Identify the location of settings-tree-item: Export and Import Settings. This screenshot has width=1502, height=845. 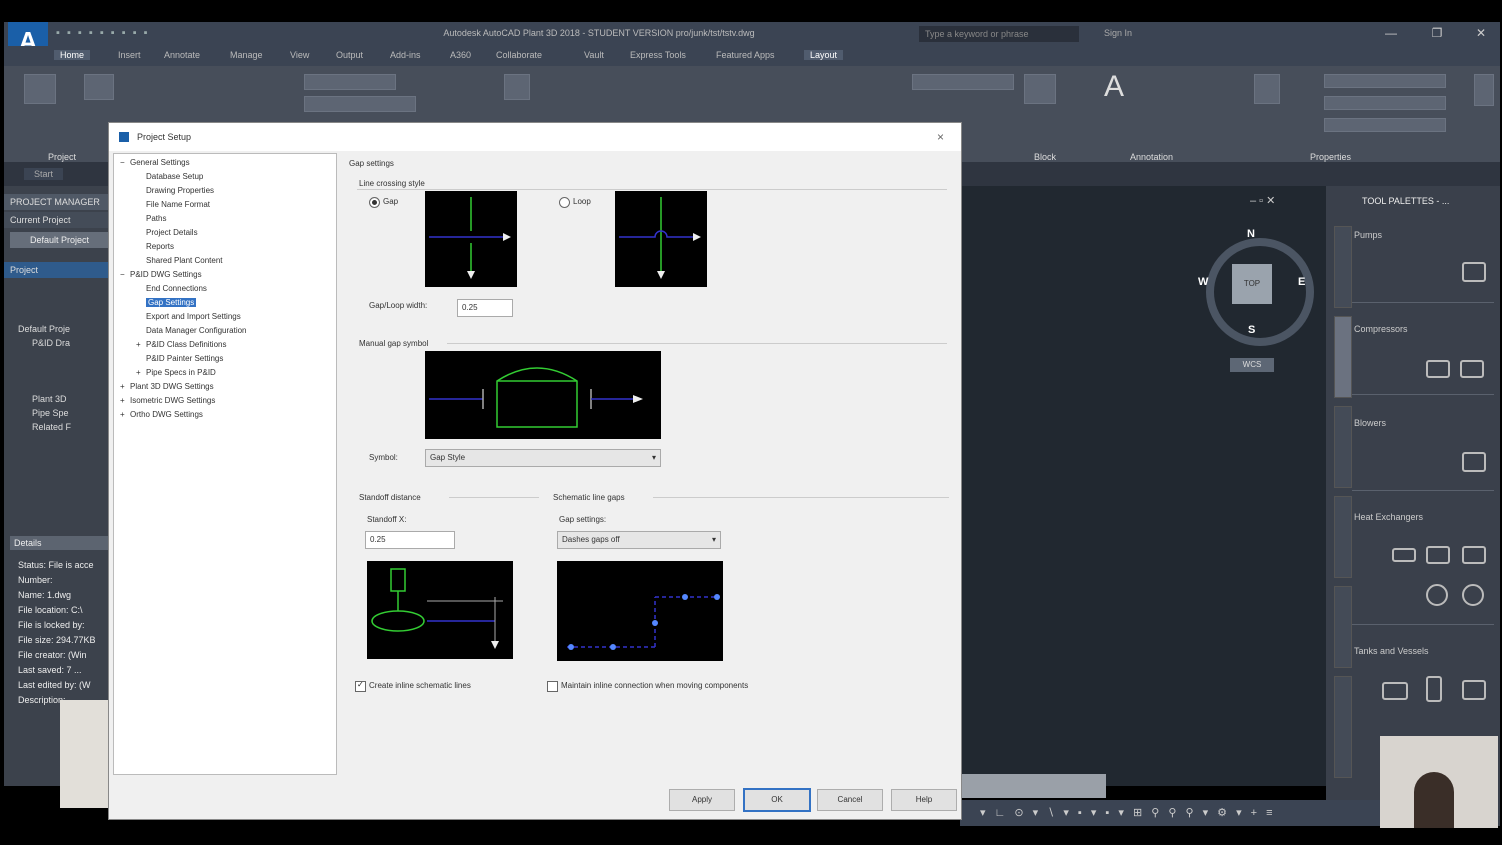
(193, 316).